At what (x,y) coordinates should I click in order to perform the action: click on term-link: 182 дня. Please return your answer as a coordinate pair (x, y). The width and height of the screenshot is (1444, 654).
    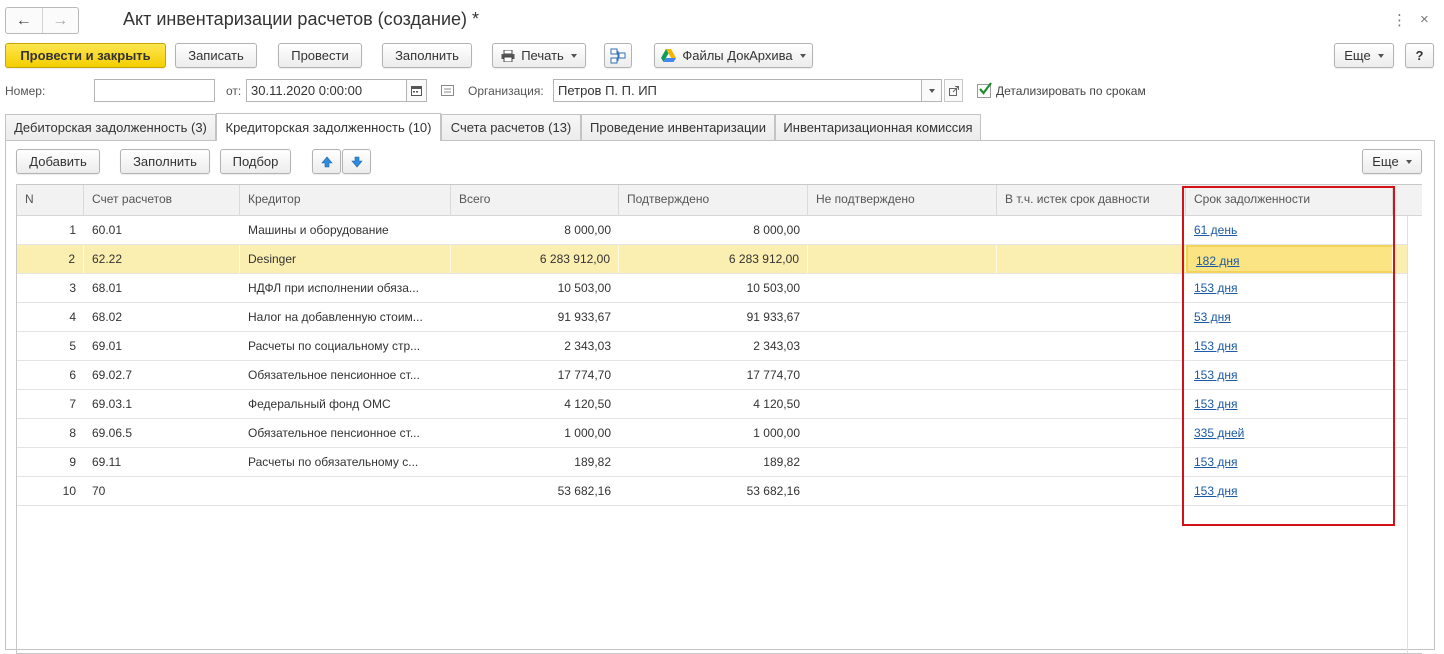
    Looking at the image, I should click on (1217, 261).